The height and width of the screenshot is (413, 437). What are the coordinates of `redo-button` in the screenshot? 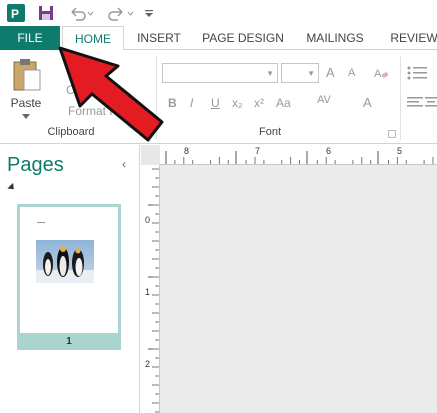 It's located at (121, 13).